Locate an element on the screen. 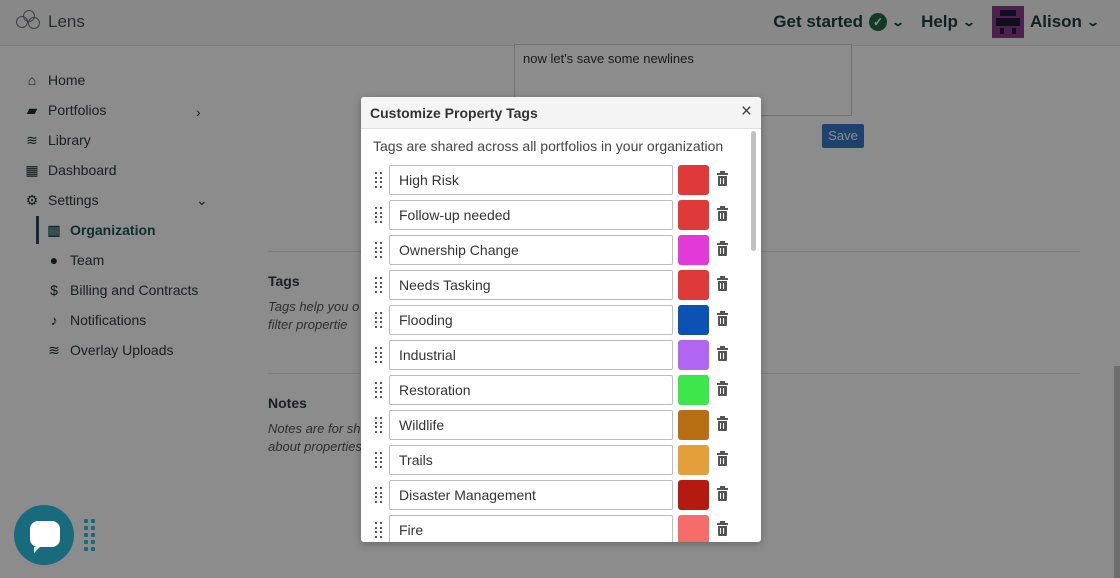  modal-title: Customize Property Tags is located at coordinates (454, 113).